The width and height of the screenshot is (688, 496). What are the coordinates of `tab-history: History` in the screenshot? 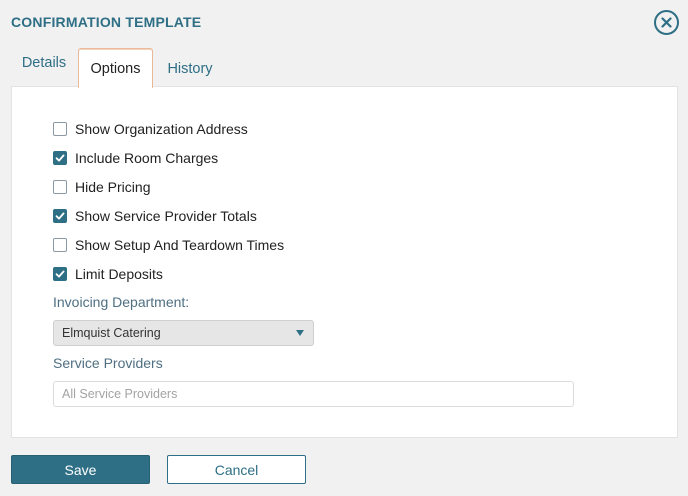 It's located at (190, 68).